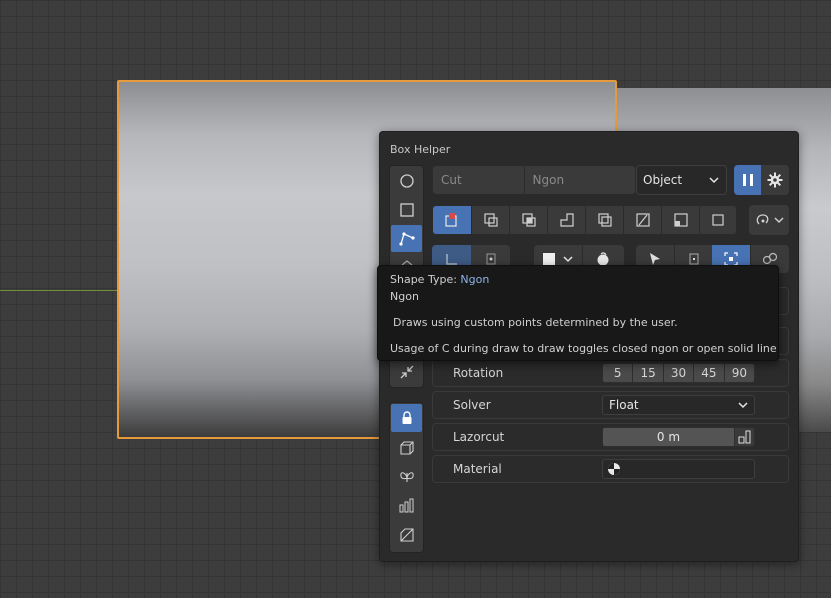  What do you see at coordinates (479, 437) in the screenshot?
I see `lazorcut-label: Lazorcut` at bounding box center [479, 437].